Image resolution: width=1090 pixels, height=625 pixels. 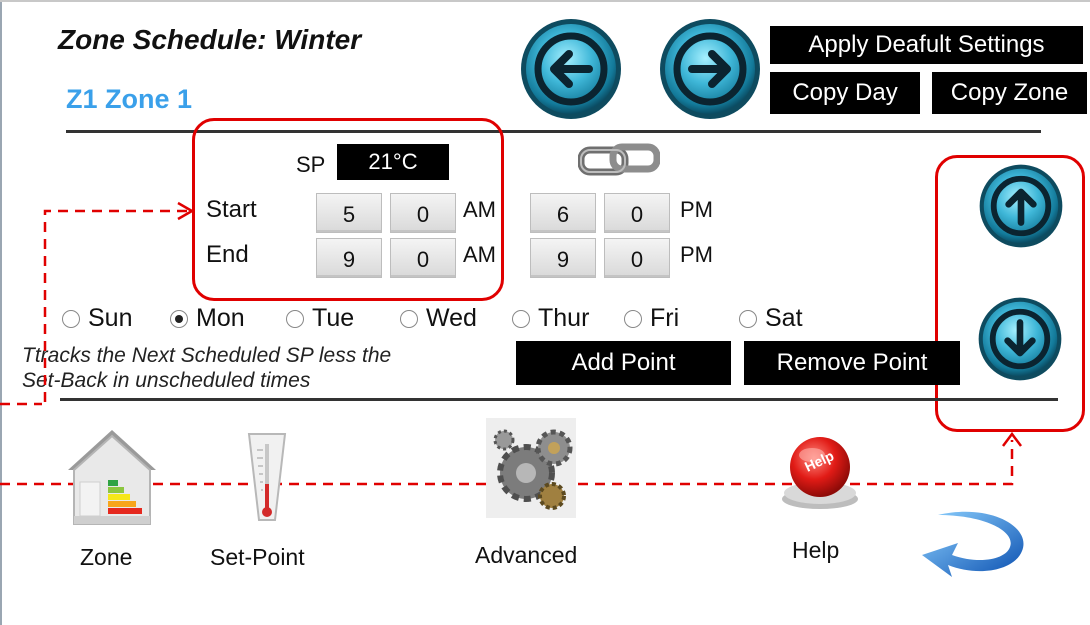 I want to click on up-arrow-icon, so click(x=1021, y=206).